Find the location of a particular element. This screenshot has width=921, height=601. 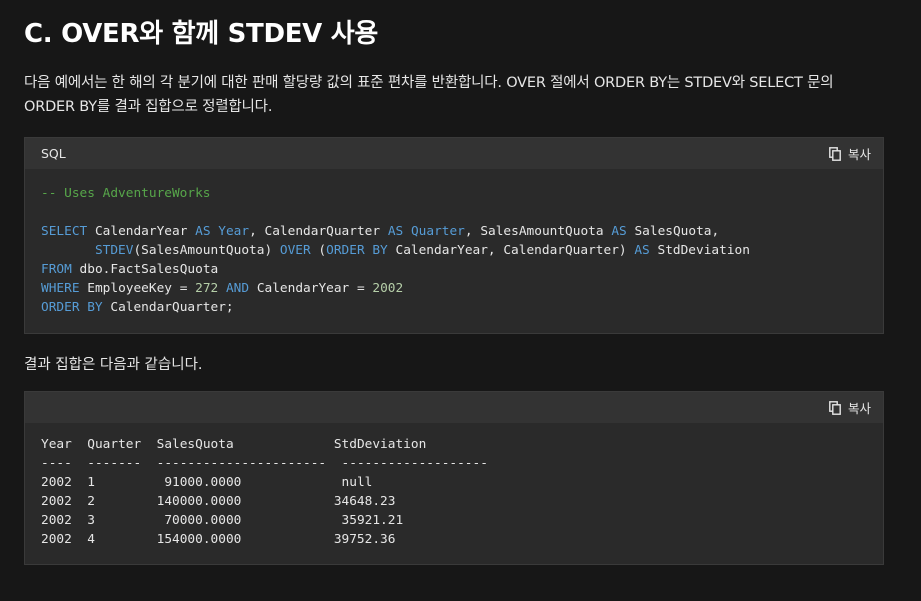

cell-quarter: 1 is located at coordinates (91, 482).